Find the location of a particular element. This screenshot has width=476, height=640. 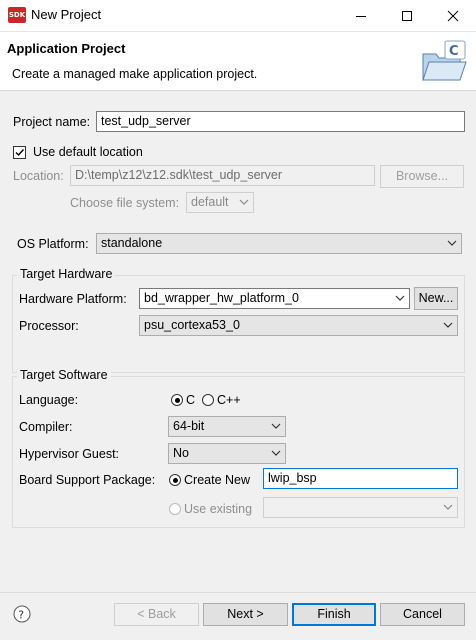

bsp-create-new-label: Create New is located at coordinates (217, 480).